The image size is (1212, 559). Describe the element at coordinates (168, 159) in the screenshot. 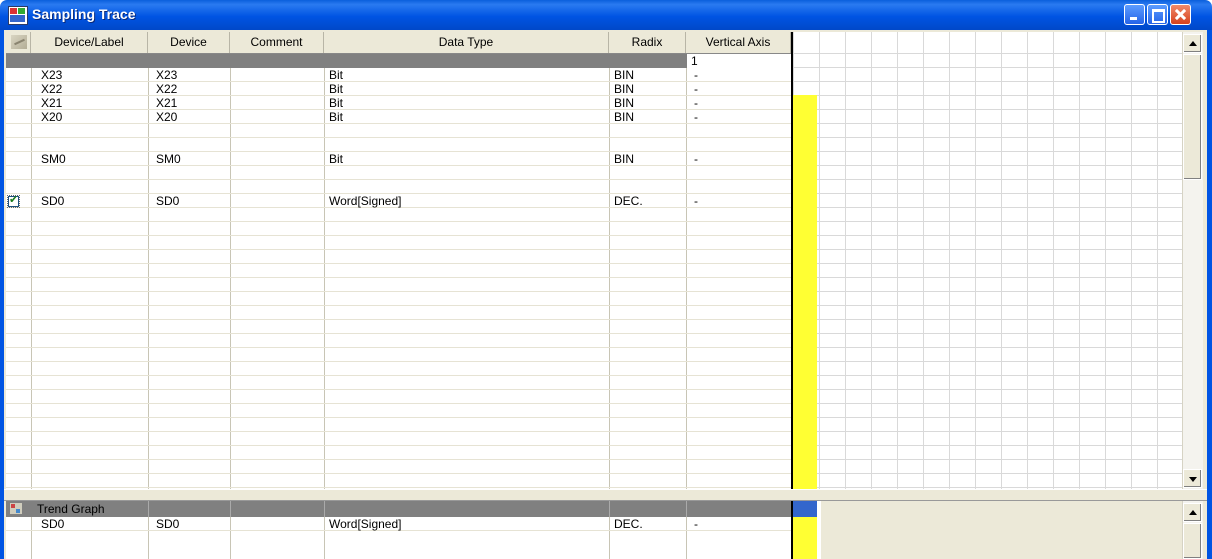

I see `cell-device: SM0` at that location.